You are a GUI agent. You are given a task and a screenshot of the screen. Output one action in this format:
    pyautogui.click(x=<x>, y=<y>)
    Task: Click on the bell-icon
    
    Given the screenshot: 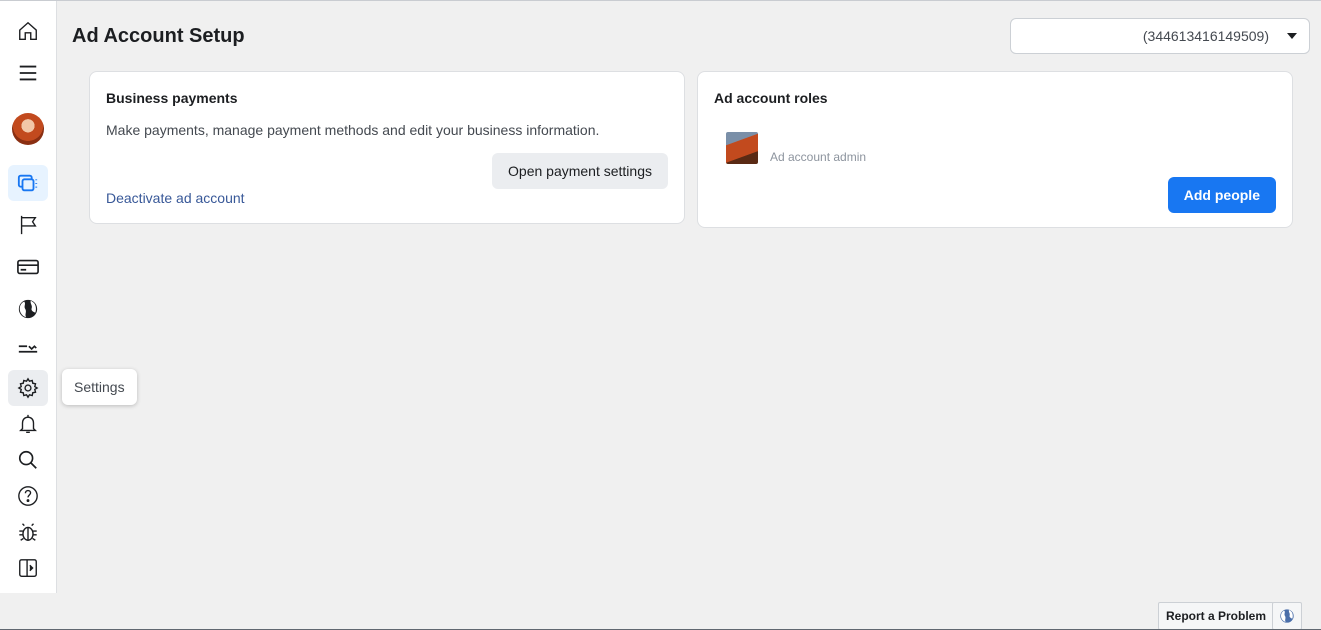 What is the action you would take?
    pyautogui.click(x=28, y=423)
    